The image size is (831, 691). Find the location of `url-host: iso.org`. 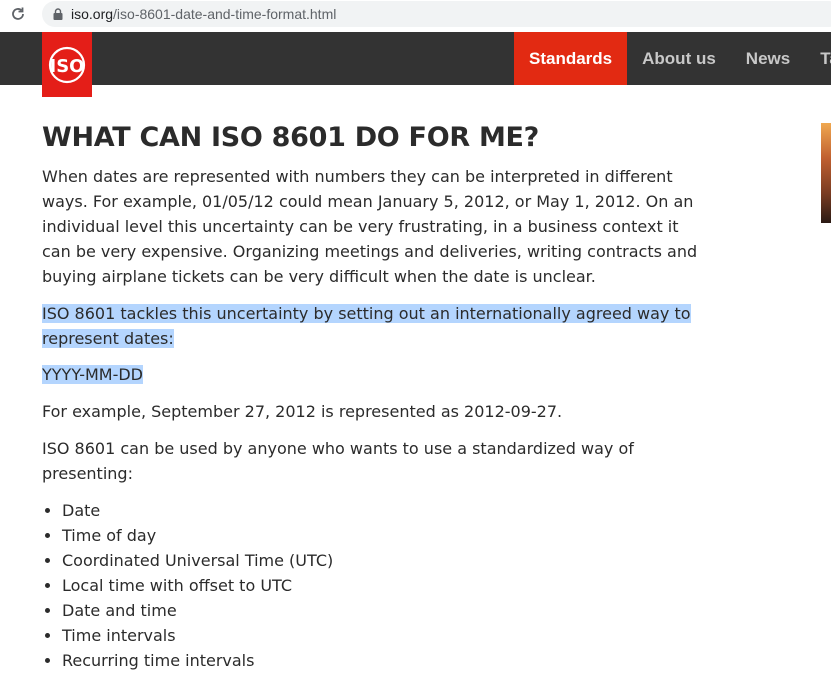

url-host: iso.org is located at coordinates (92, 14).